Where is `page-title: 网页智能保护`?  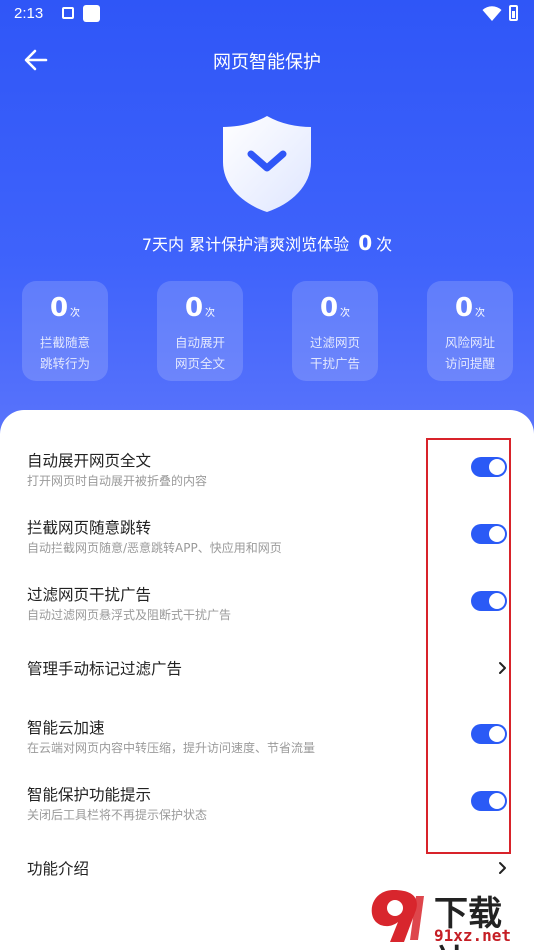
page-title: 网页智能保护 is located at coordinates (267, 62).